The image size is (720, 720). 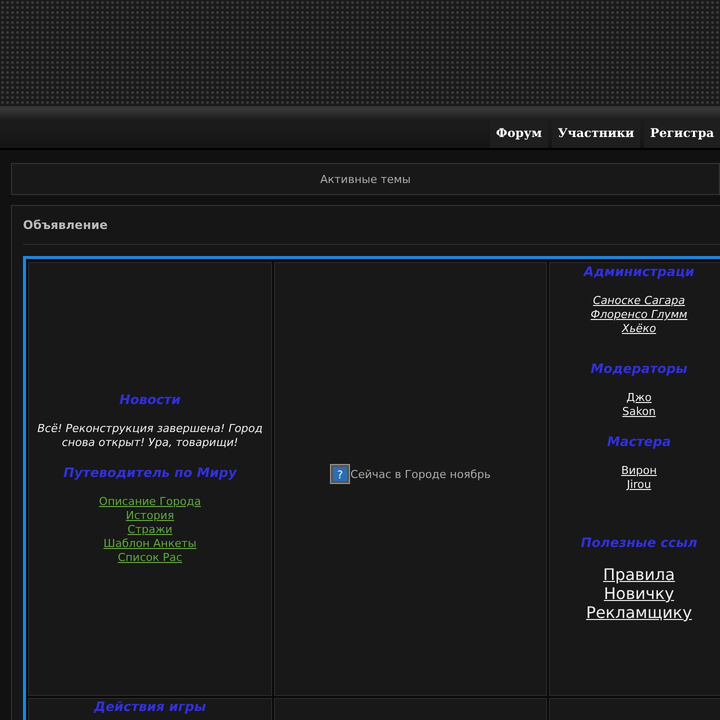 I want to click on section-heading: Модераторы, so click(x=639, y=369).